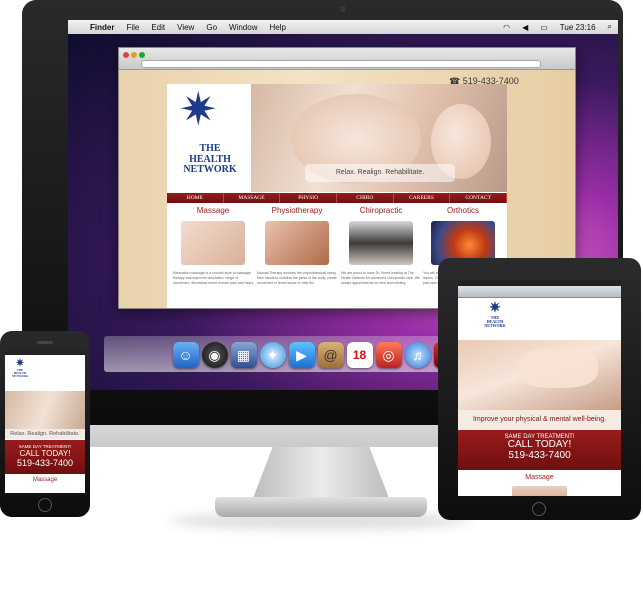 This screenshot has height=589, width=643. What do you see at coordinates (277, 27) in the screenshot?
I see `menu-help: Help` at bounding box center [277, 27].